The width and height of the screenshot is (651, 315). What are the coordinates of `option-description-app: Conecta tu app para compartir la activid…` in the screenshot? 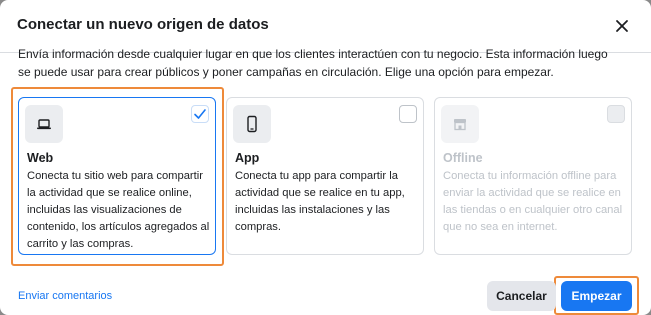 It's located at (320, 201).